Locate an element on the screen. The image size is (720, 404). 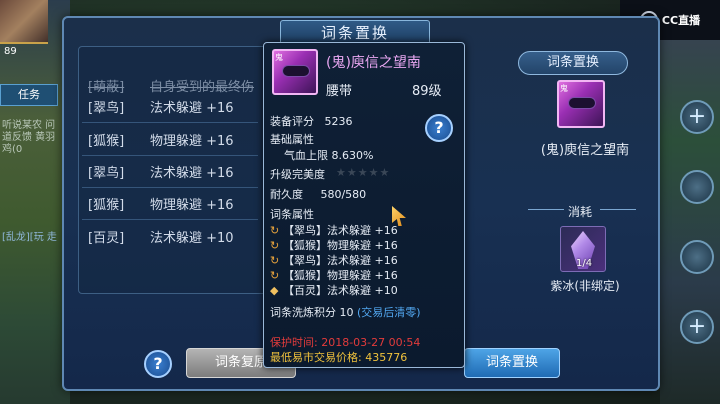
affix-row: [百灵] 法术躲避 +10 is located at coordinates (170, 236).